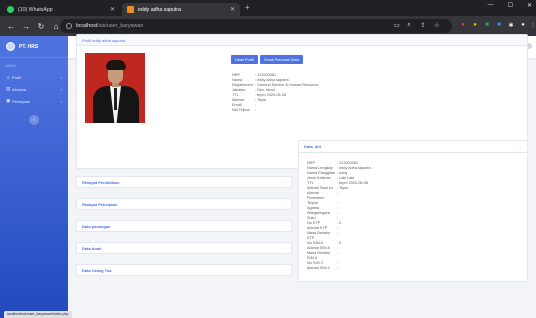  What do you see at coordinates (34, 89) in the screenshot?
I see `sidebar-item-absensi: ▤ Absensi ›` at bounding box center [34, 89].